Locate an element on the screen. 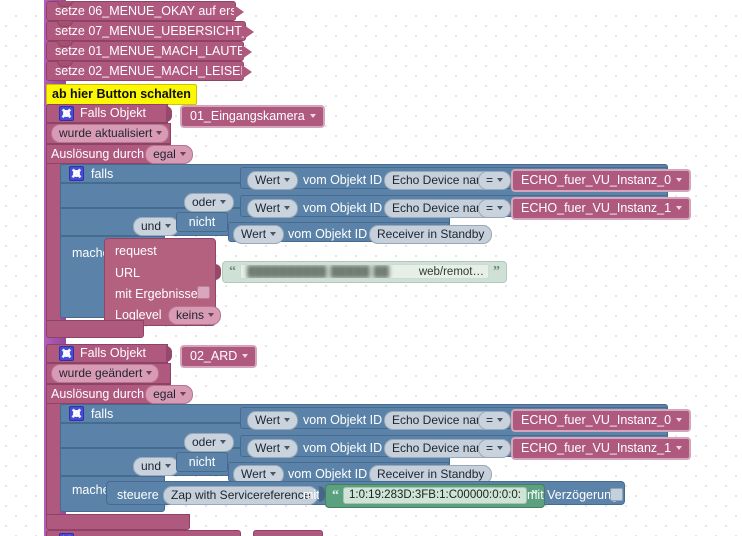 Image resolution: width=742 pixels, height=536 pixels. trigger-1-c1-operator: = is located at coordinates (495, 180).